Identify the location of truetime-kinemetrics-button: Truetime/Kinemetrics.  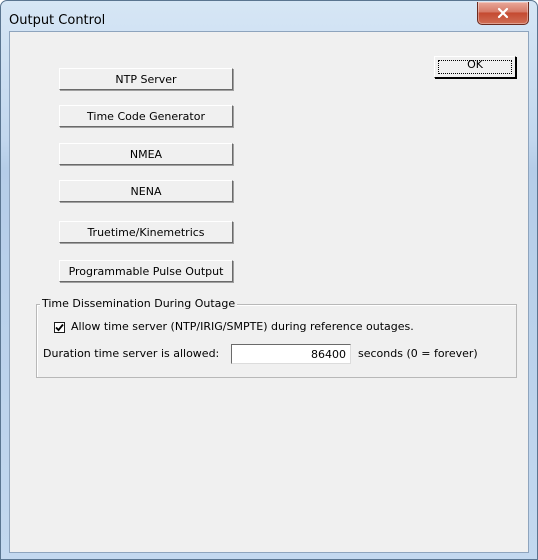
(146, 232).